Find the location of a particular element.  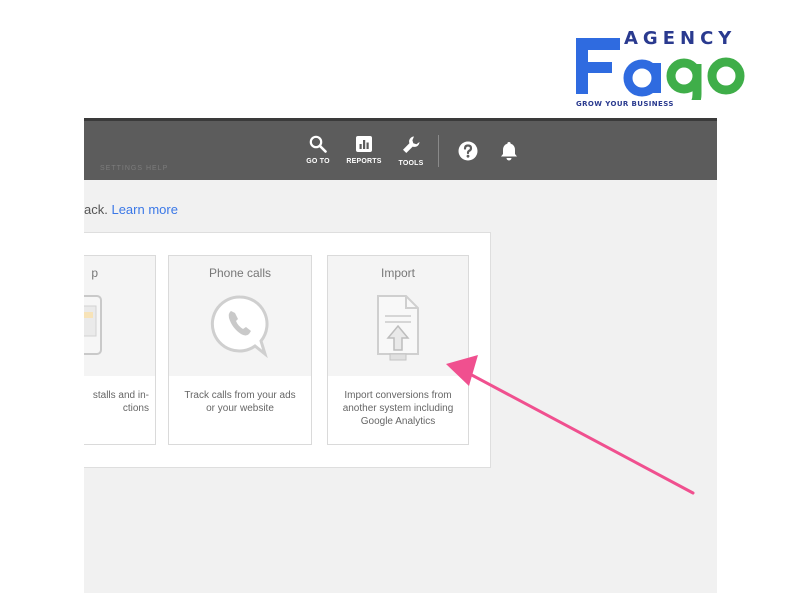

toolbar-divider is located at coordinates (438, 151).